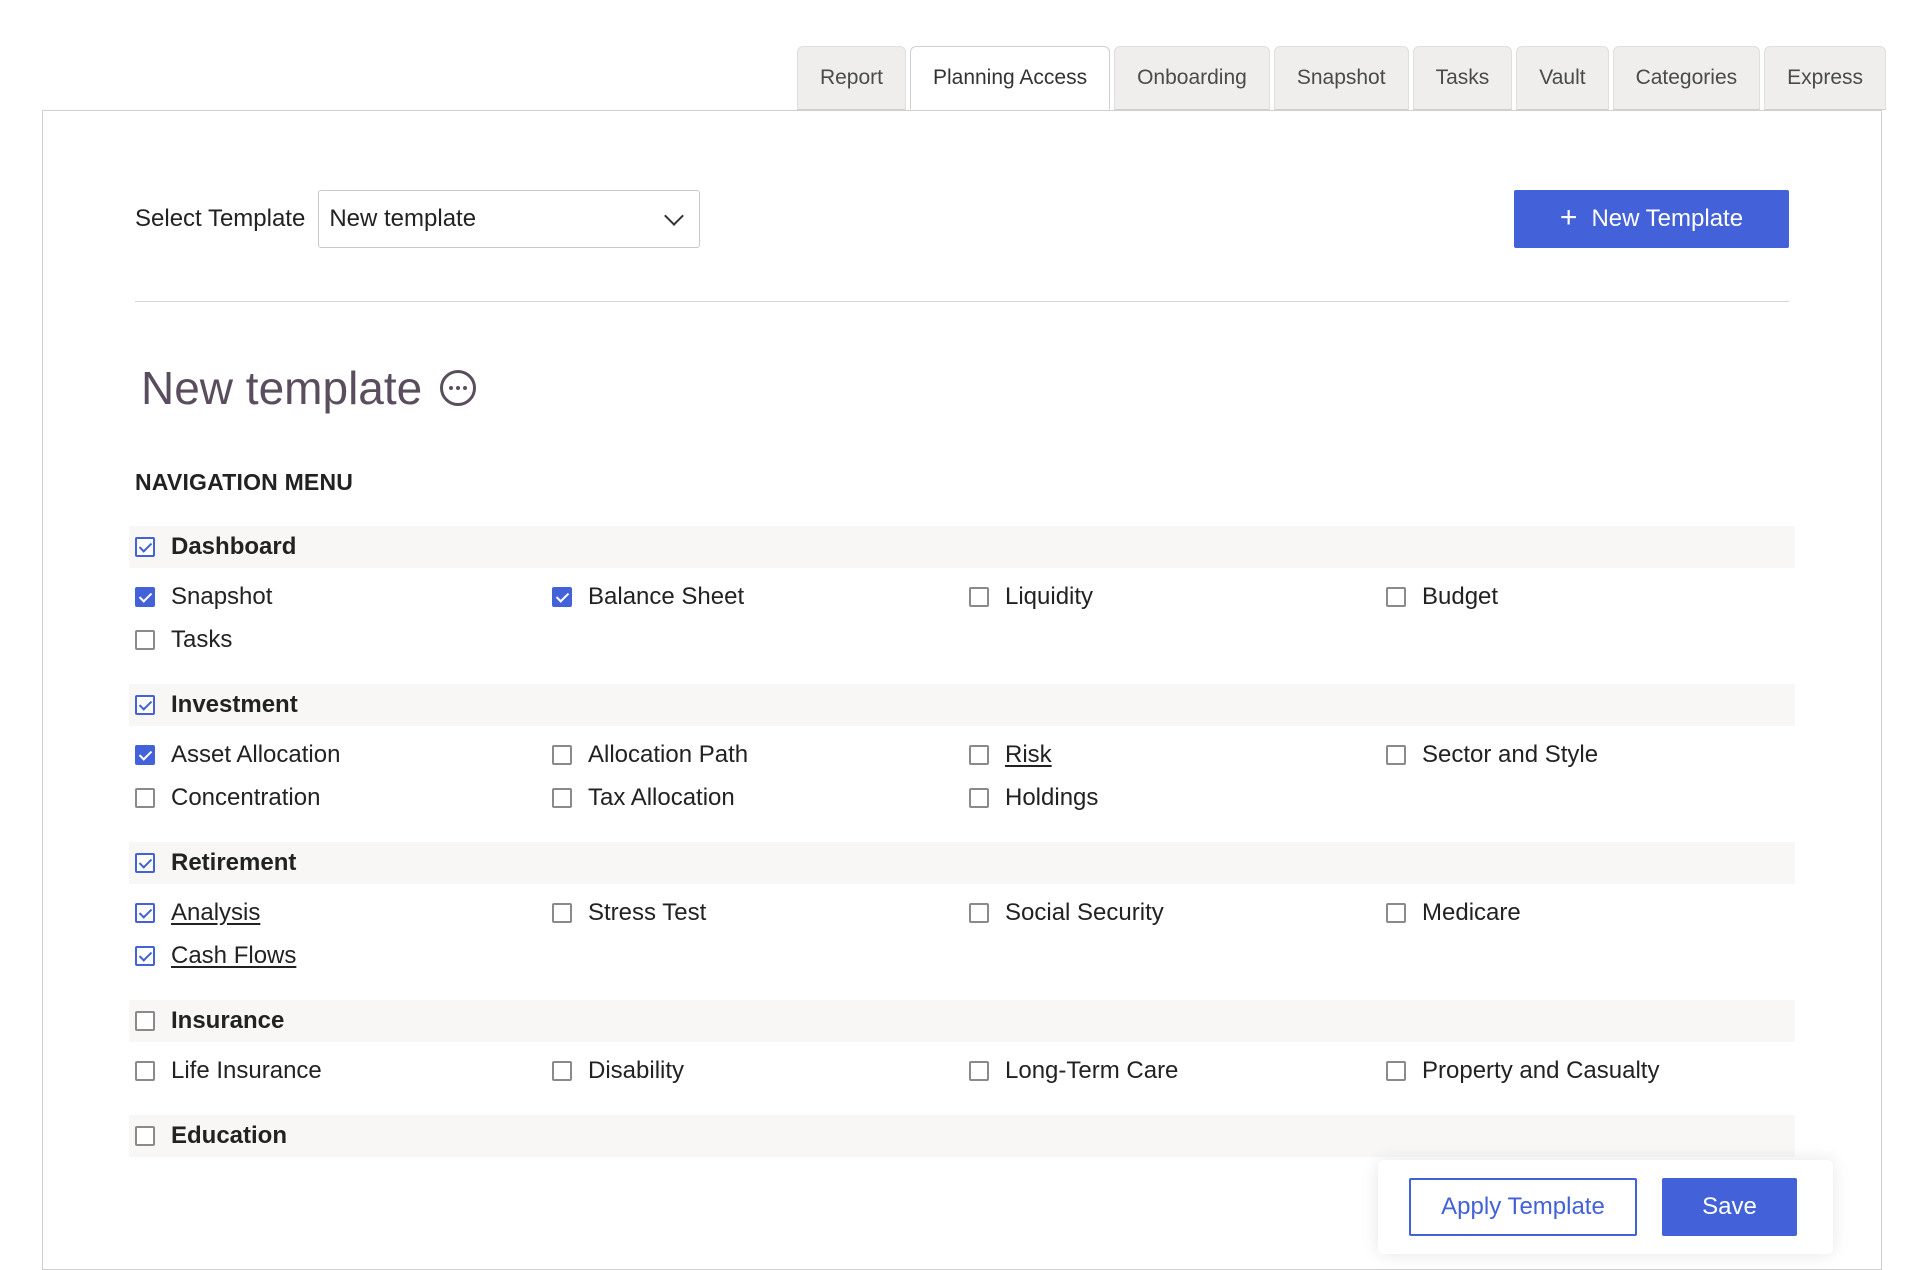 The width and height of the screenshot is (1920, 1270). Describe the element at coordinates (760, 797) in the screenshot. I see `menu-item-tax-allocation: Tax Allocation` at that location.